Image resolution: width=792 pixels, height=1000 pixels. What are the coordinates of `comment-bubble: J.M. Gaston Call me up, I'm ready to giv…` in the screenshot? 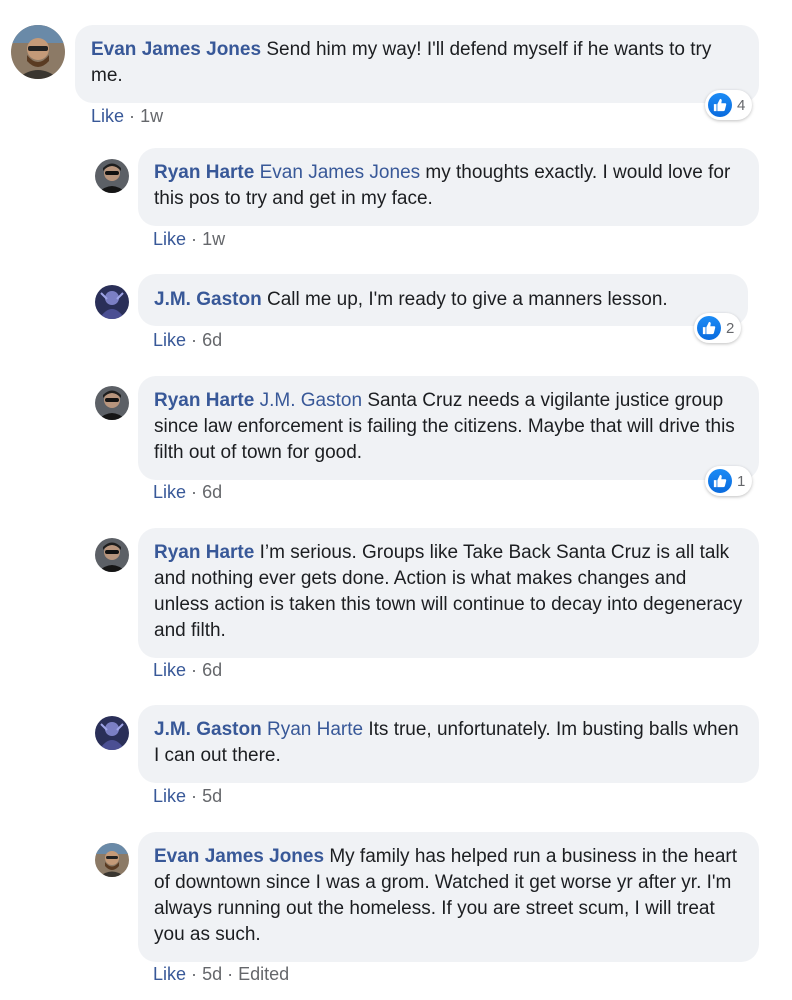 It's located at (443, 300).